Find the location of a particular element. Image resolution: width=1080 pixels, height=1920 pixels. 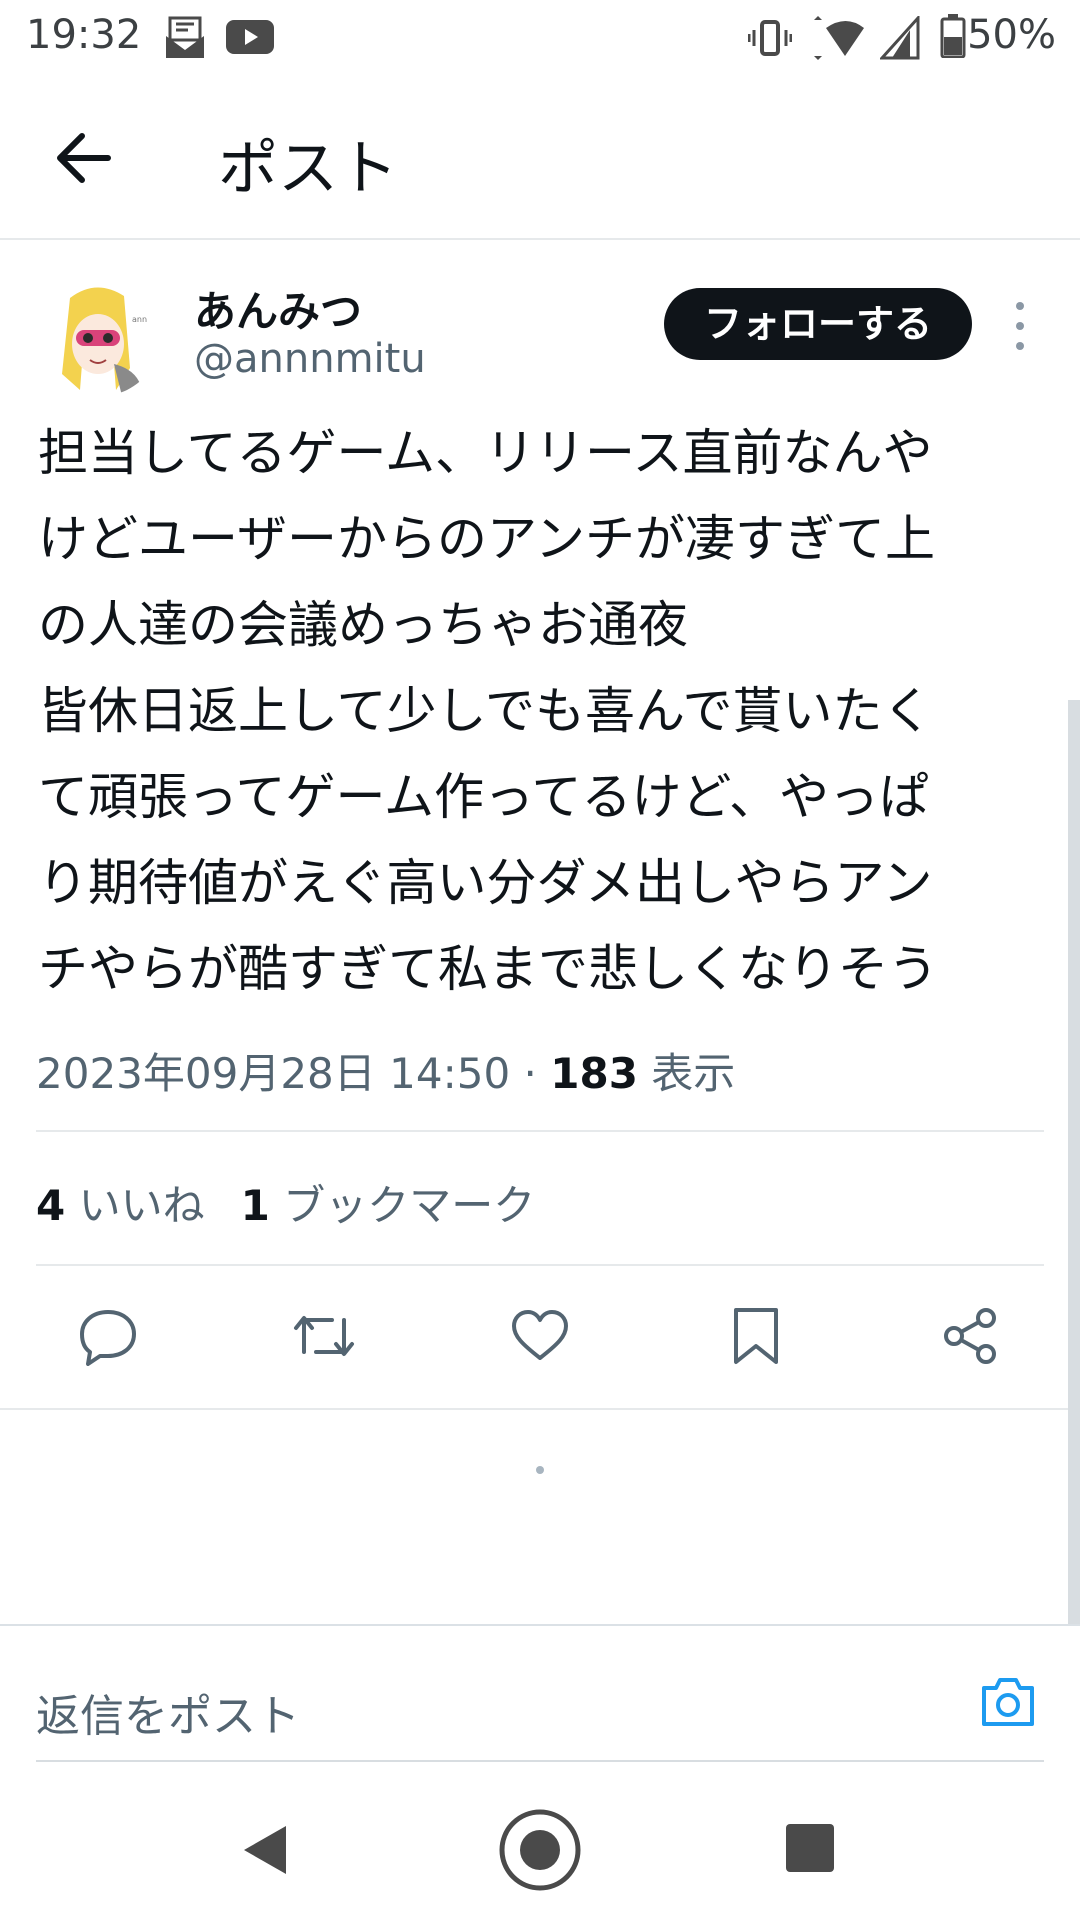

arrow-left-icon is located at coordinates (84, 158).